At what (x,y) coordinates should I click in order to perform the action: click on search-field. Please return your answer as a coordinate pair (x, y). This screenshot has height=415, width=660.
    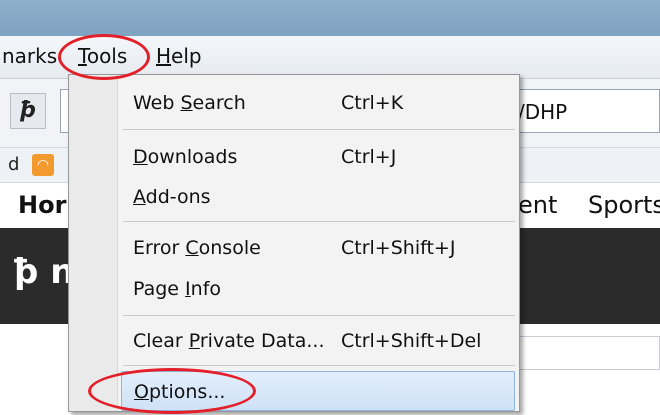
    Looking at the image, I should click on (582, 353).